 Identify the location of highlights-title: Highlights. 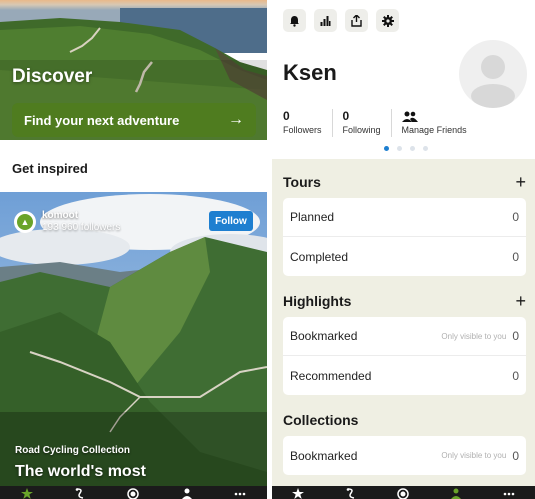
(317, 301).